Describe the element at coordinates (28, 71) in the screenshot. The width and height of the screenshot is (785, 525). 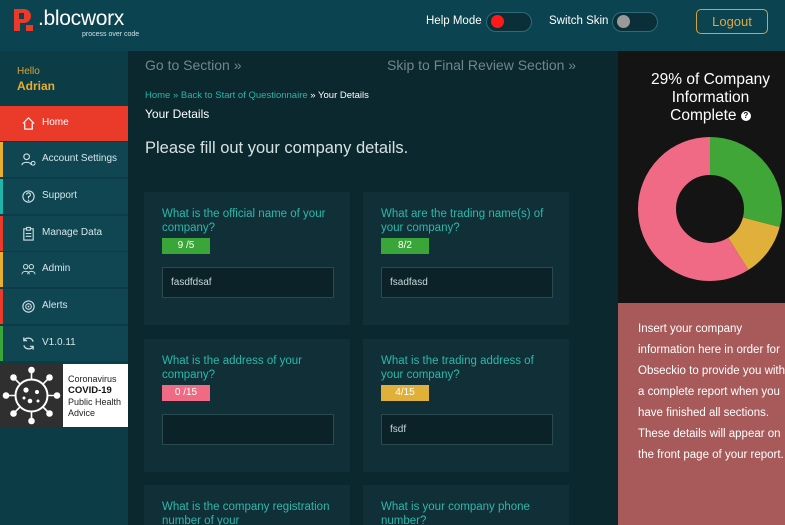
I see `greeting: Hello` at that location.